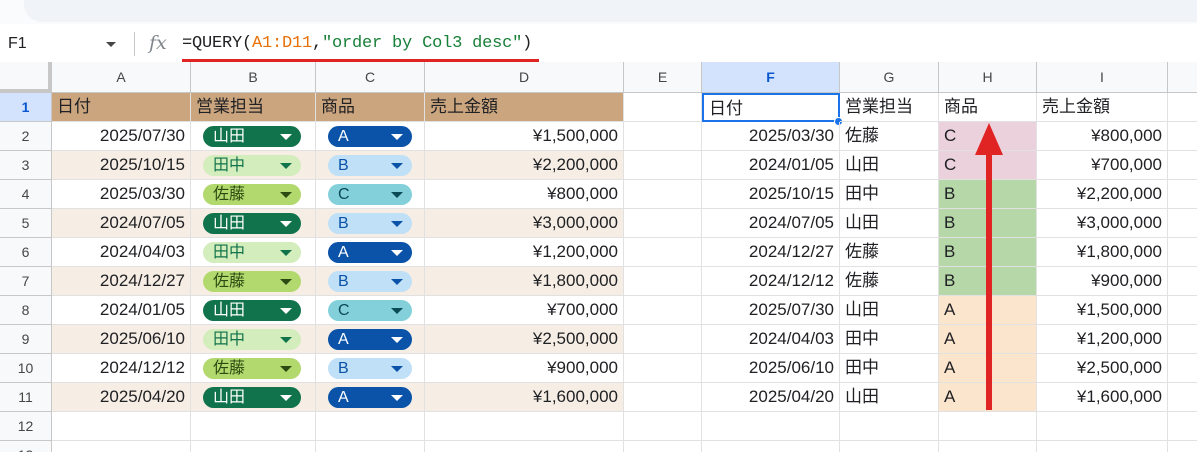  What do you see at coordinates (26, 165) in the screenshot?
I see `row-header: 3` at bounding box center [26, 165].